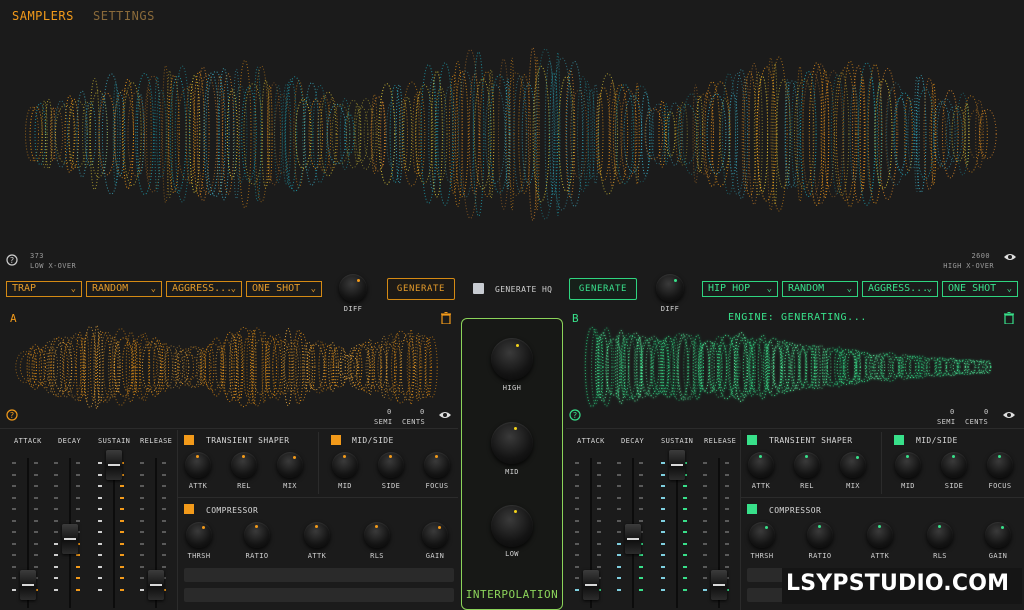 The width and height of the screenshot is (1024, 610). I want to click on compressor-rls-knob-a, so click(377, 535).